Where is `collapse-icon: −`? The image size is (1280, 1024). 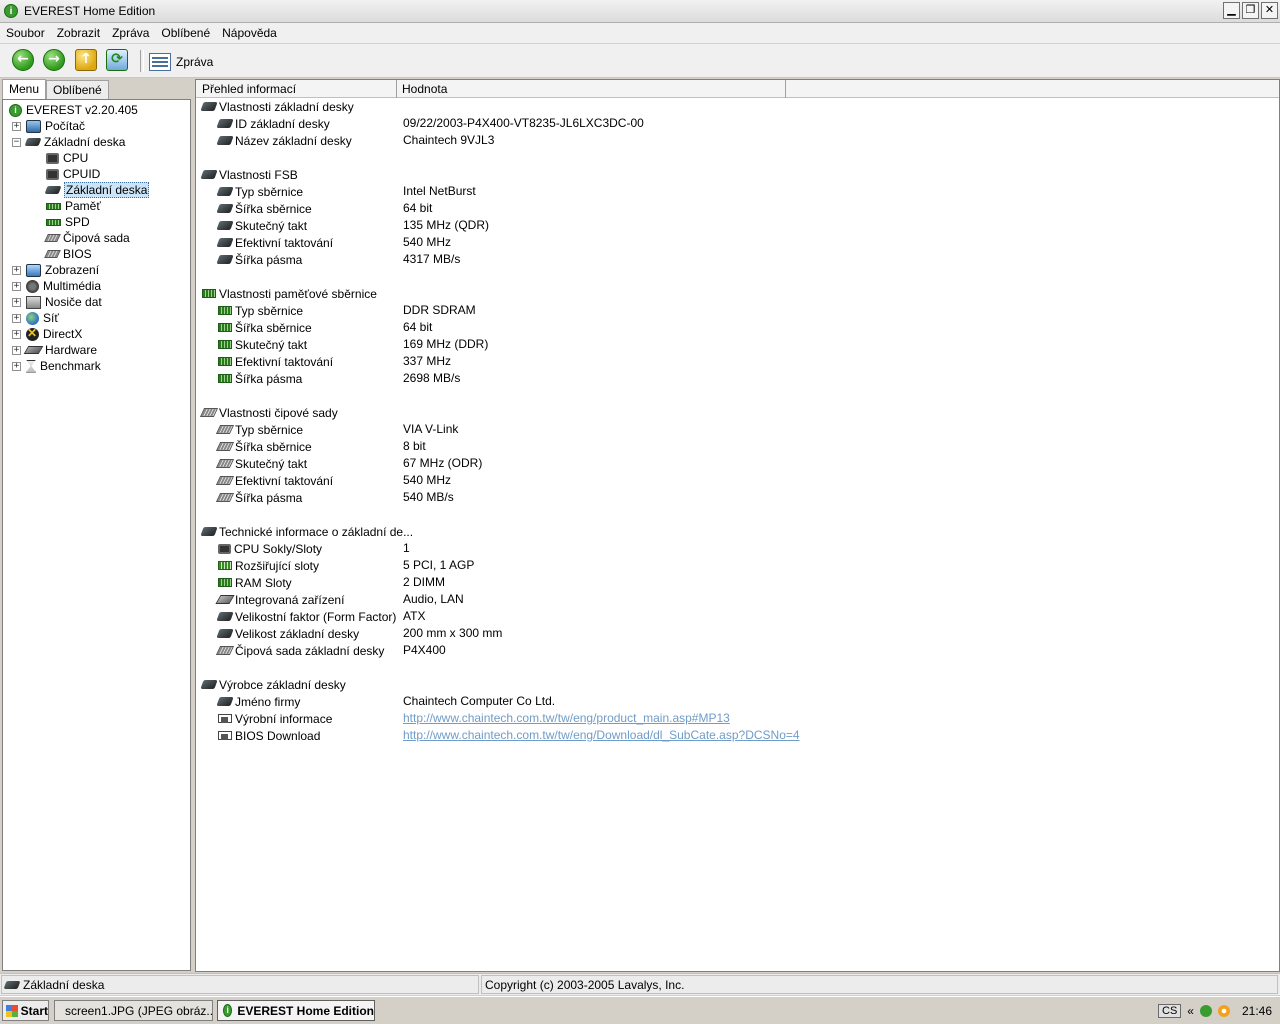
collapse-icon: − is located at coordinates (16, 142).